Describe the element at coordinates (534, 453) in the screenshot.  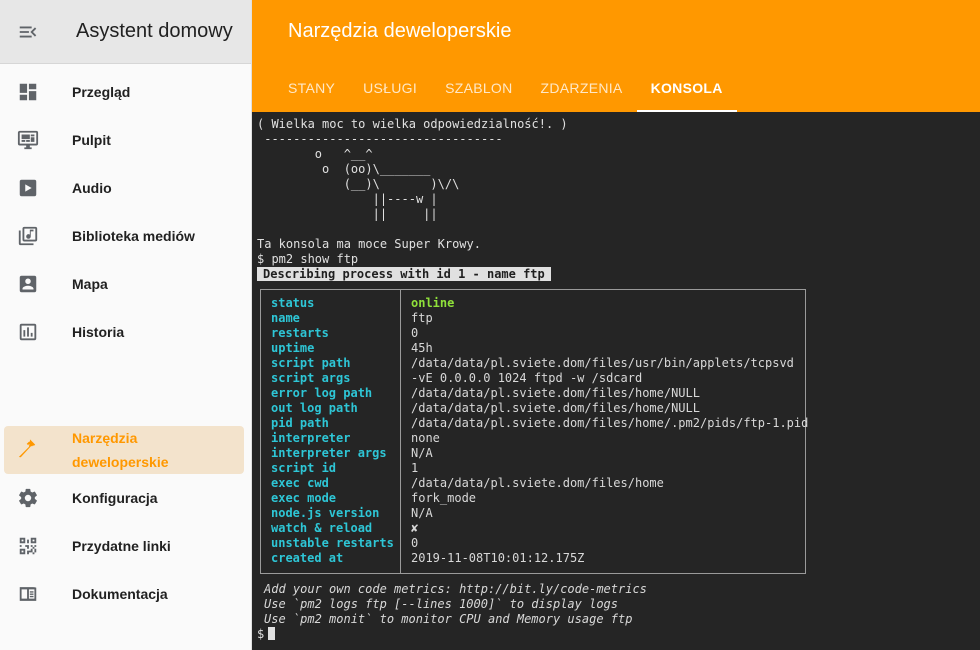
I see `table-row: interpreter args N/A` at that location.